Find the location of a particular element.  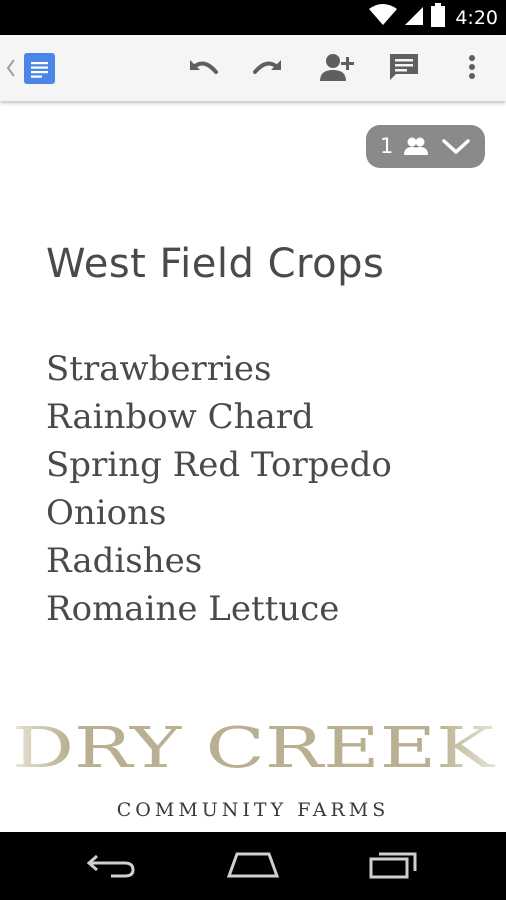

redo-button is located at coordinates (269, 69).